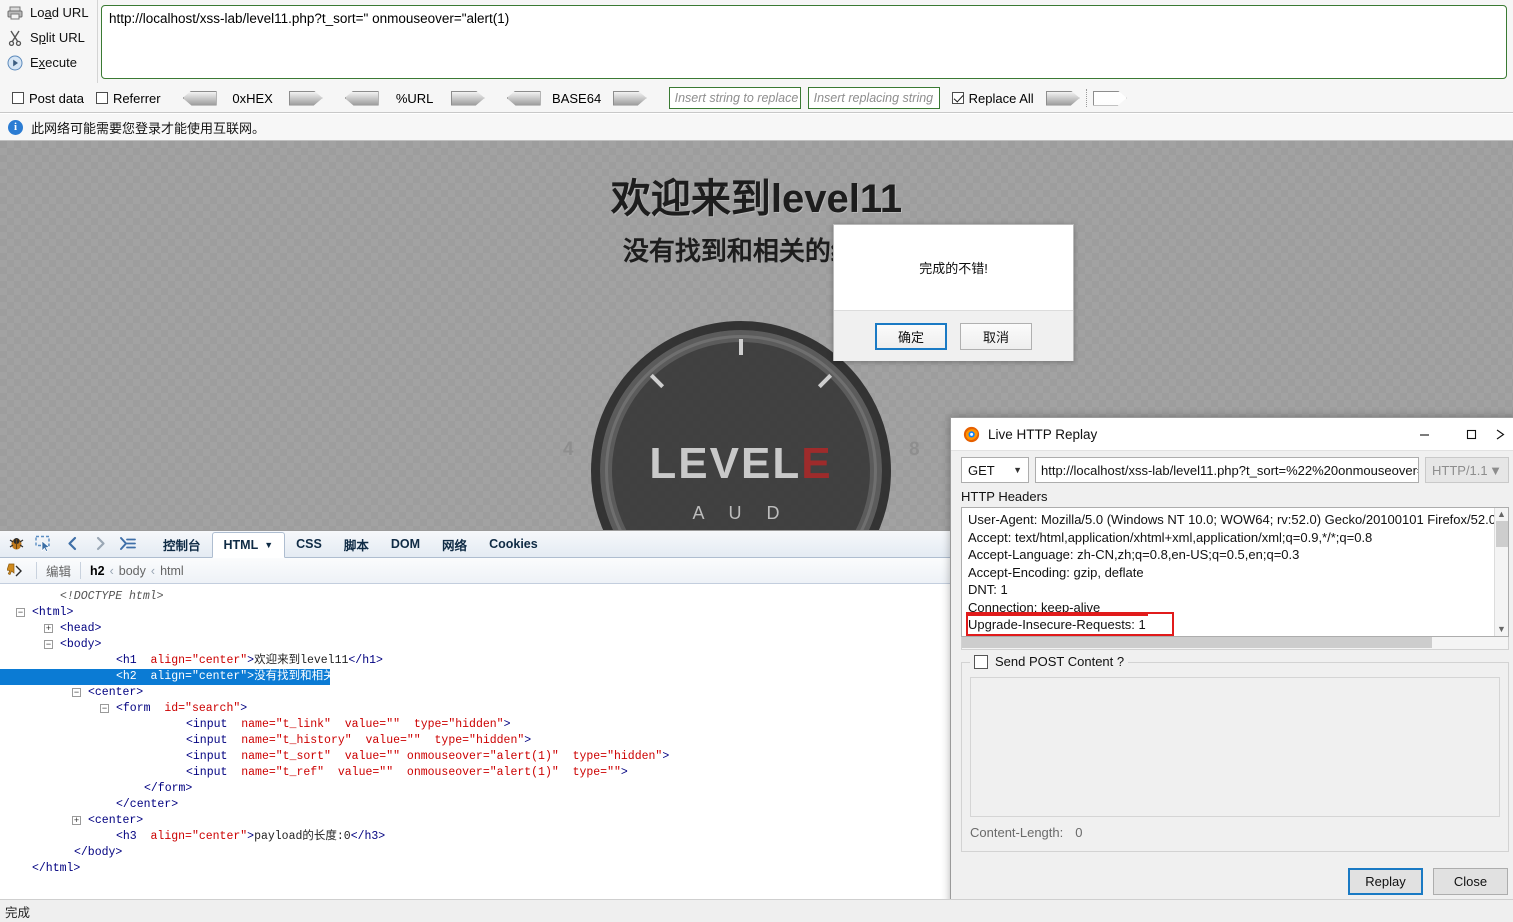 Image resolution: width=1513 pixels, height=922 pixels. Describe the element at coordinates (957, 98) in the screenshot. I see `replace-all-box` at that location.